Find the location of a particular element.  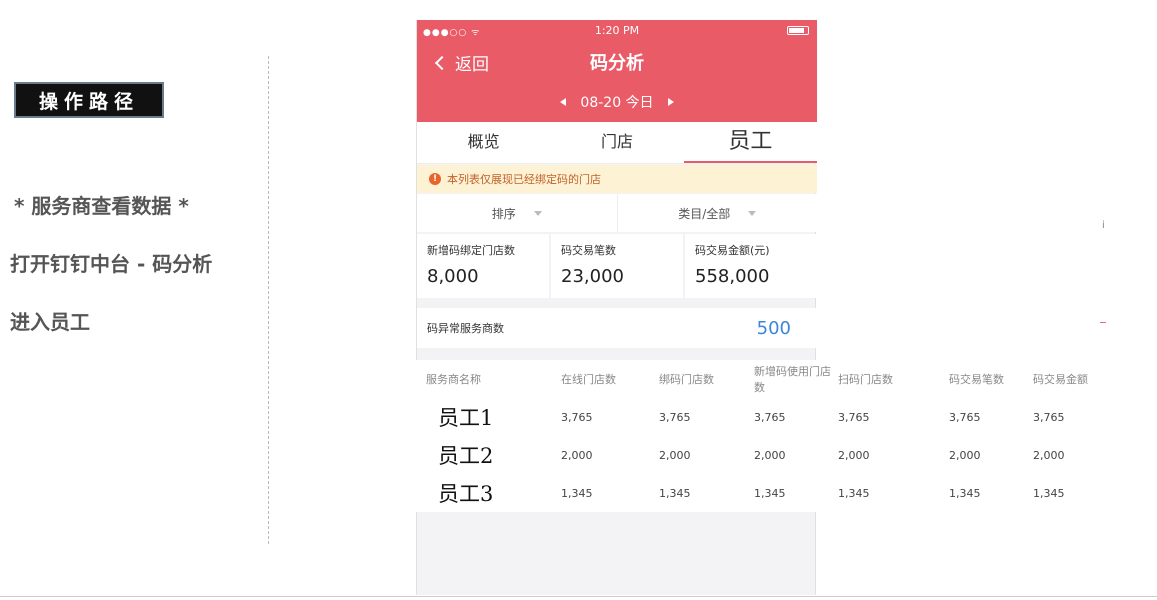

tab-overview: 概览 is located at coordinates (483, 142).